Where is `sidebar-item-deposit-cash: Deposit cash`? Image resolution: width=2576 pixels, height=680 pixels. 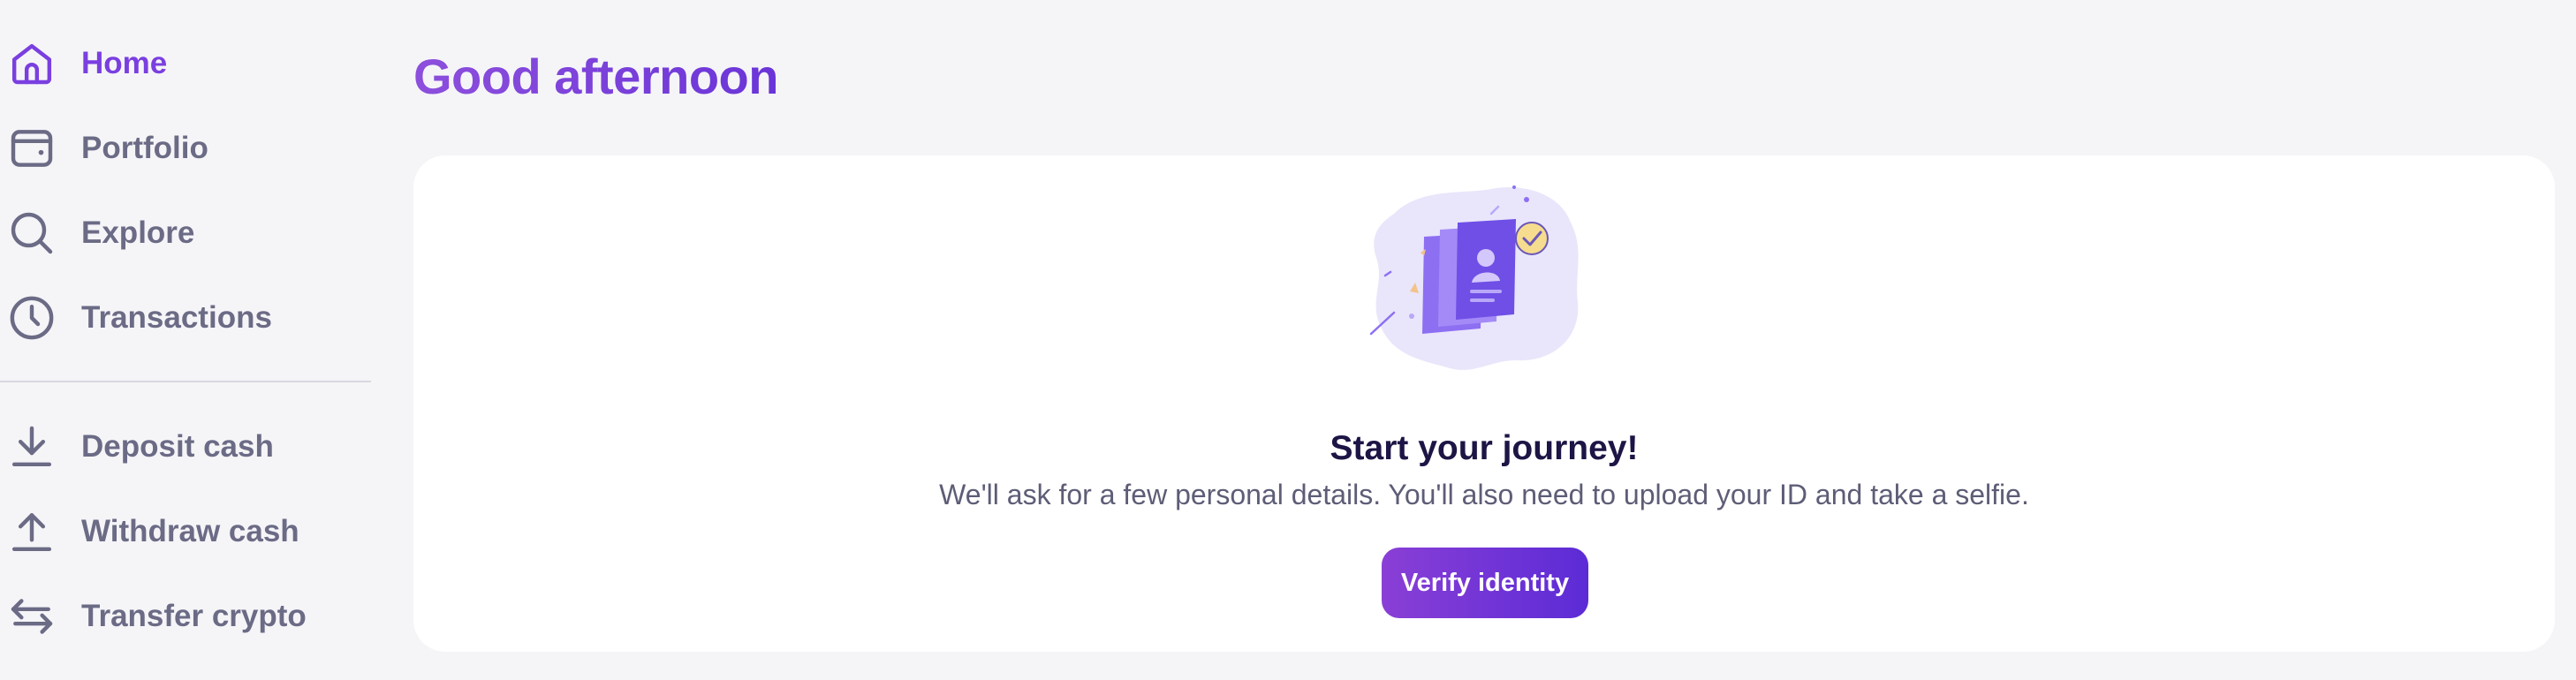 sidebar-item-deposit-cash: Deposit cash is located at coordinates (186, 447).